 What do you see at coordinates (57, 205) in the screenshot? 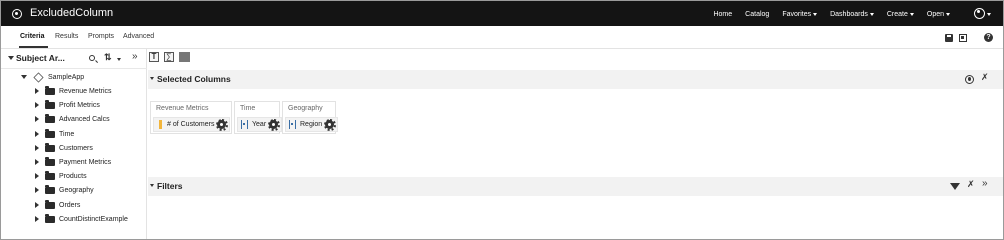
I see `tree-item: Orders` at bounding box center [57, 205].